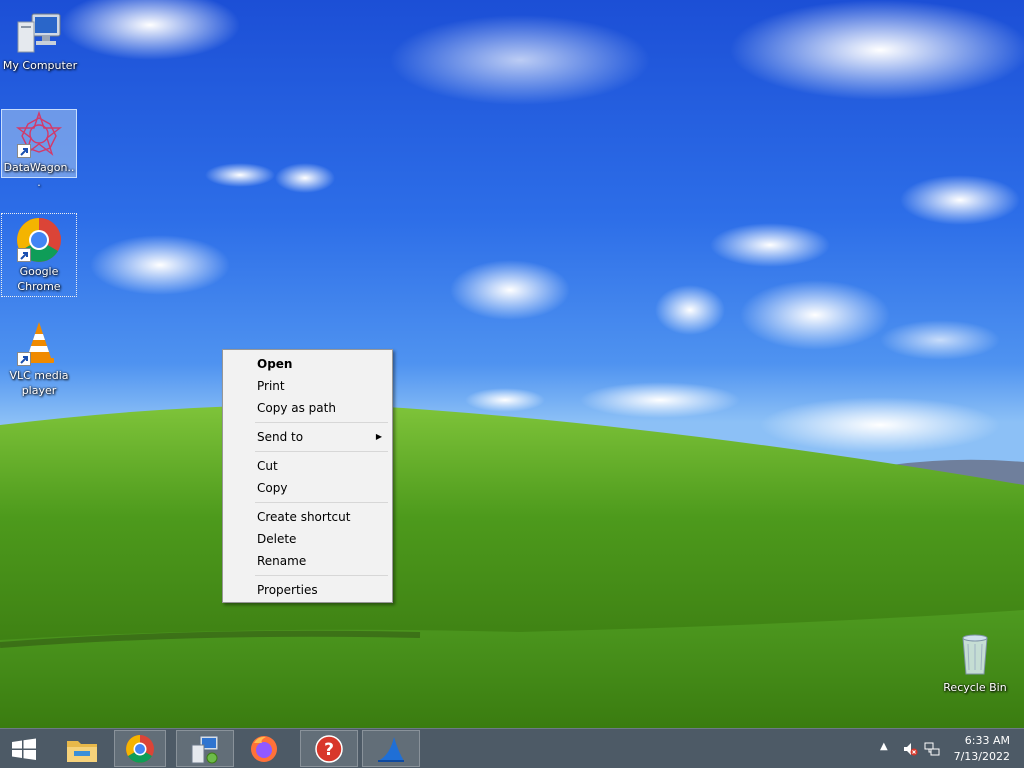 The height and width of the screenshot is (768, 1024). What do you see at coordinates (307, 517) in the screenshot?
I see `menu-item-create-shortcut: Create shortcut` at bounding box center [307, 517].